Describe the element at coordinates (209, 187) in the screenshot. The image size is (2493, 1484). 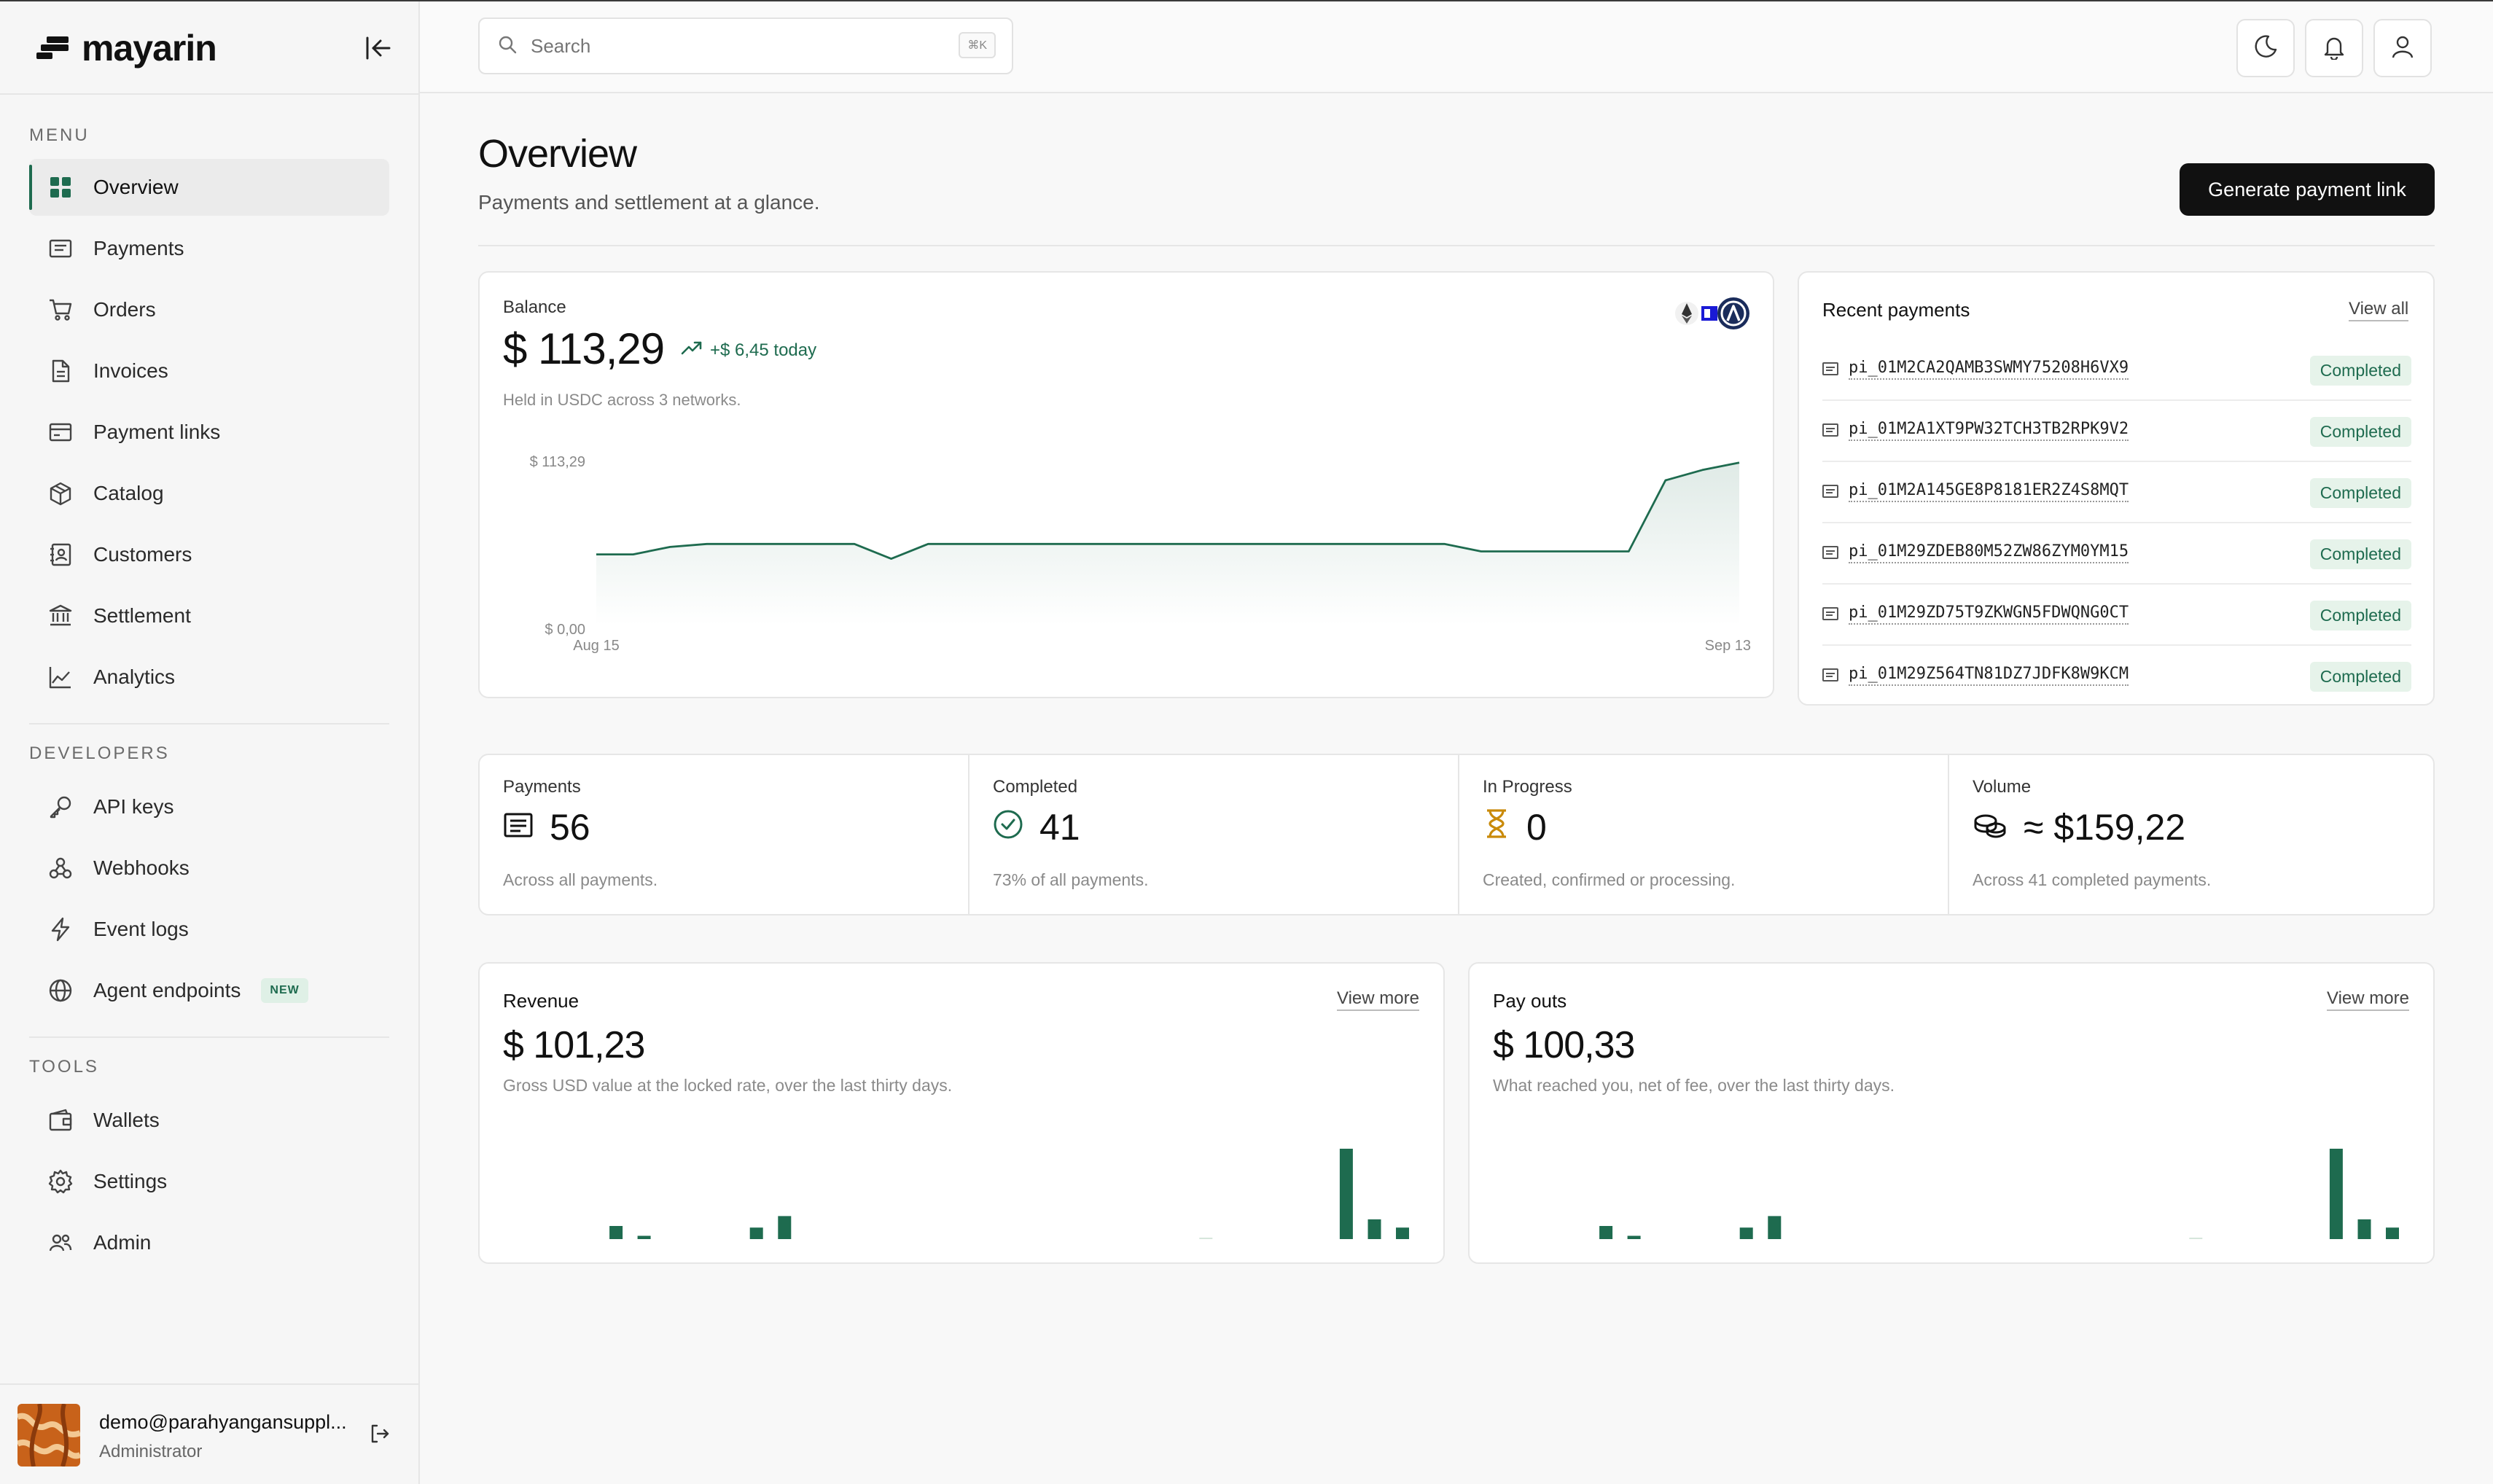
I see `sidebar-item-overview: Overview` at that location.